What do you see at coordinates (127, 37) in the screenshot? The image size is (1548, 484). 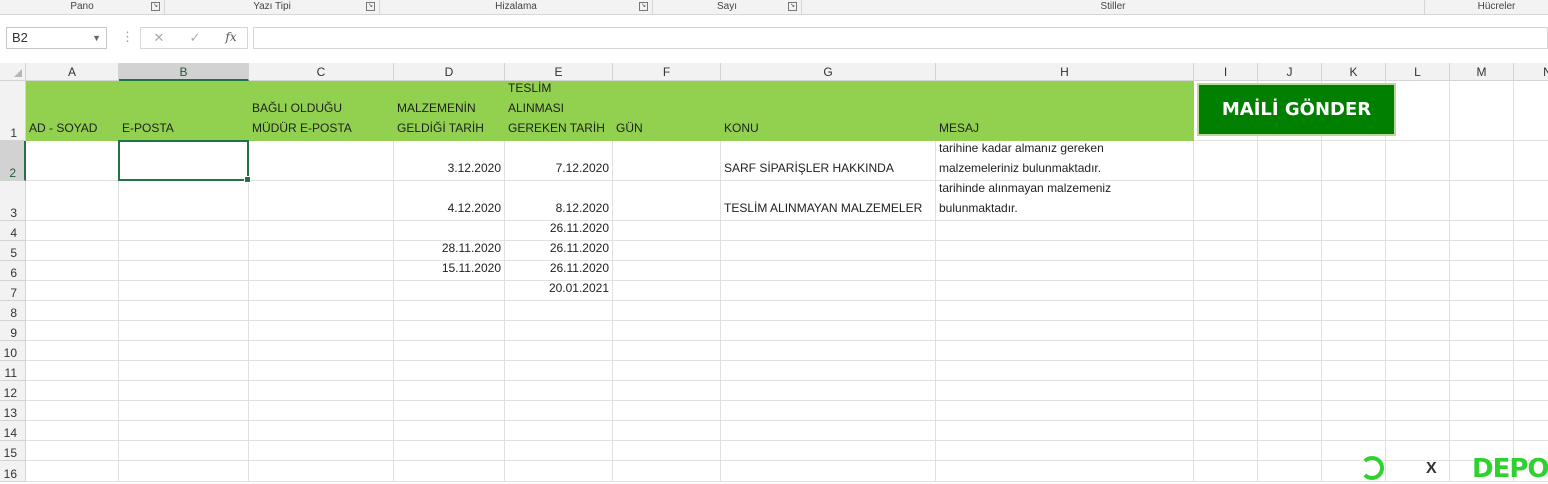 I see `more-options-icon: ⋮` at bounding box center [127, 37].